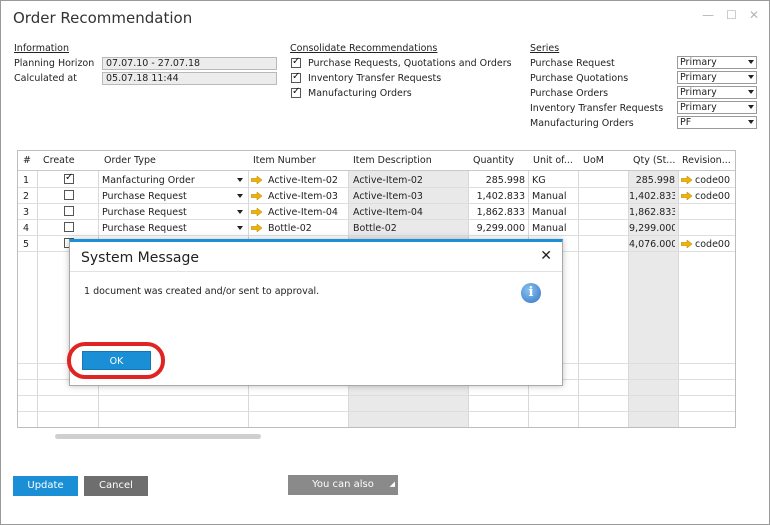 The image size is (770, 525). I want to click on series-manufacturing-orders-label: Manufacturing Orders, so click(582, 123).